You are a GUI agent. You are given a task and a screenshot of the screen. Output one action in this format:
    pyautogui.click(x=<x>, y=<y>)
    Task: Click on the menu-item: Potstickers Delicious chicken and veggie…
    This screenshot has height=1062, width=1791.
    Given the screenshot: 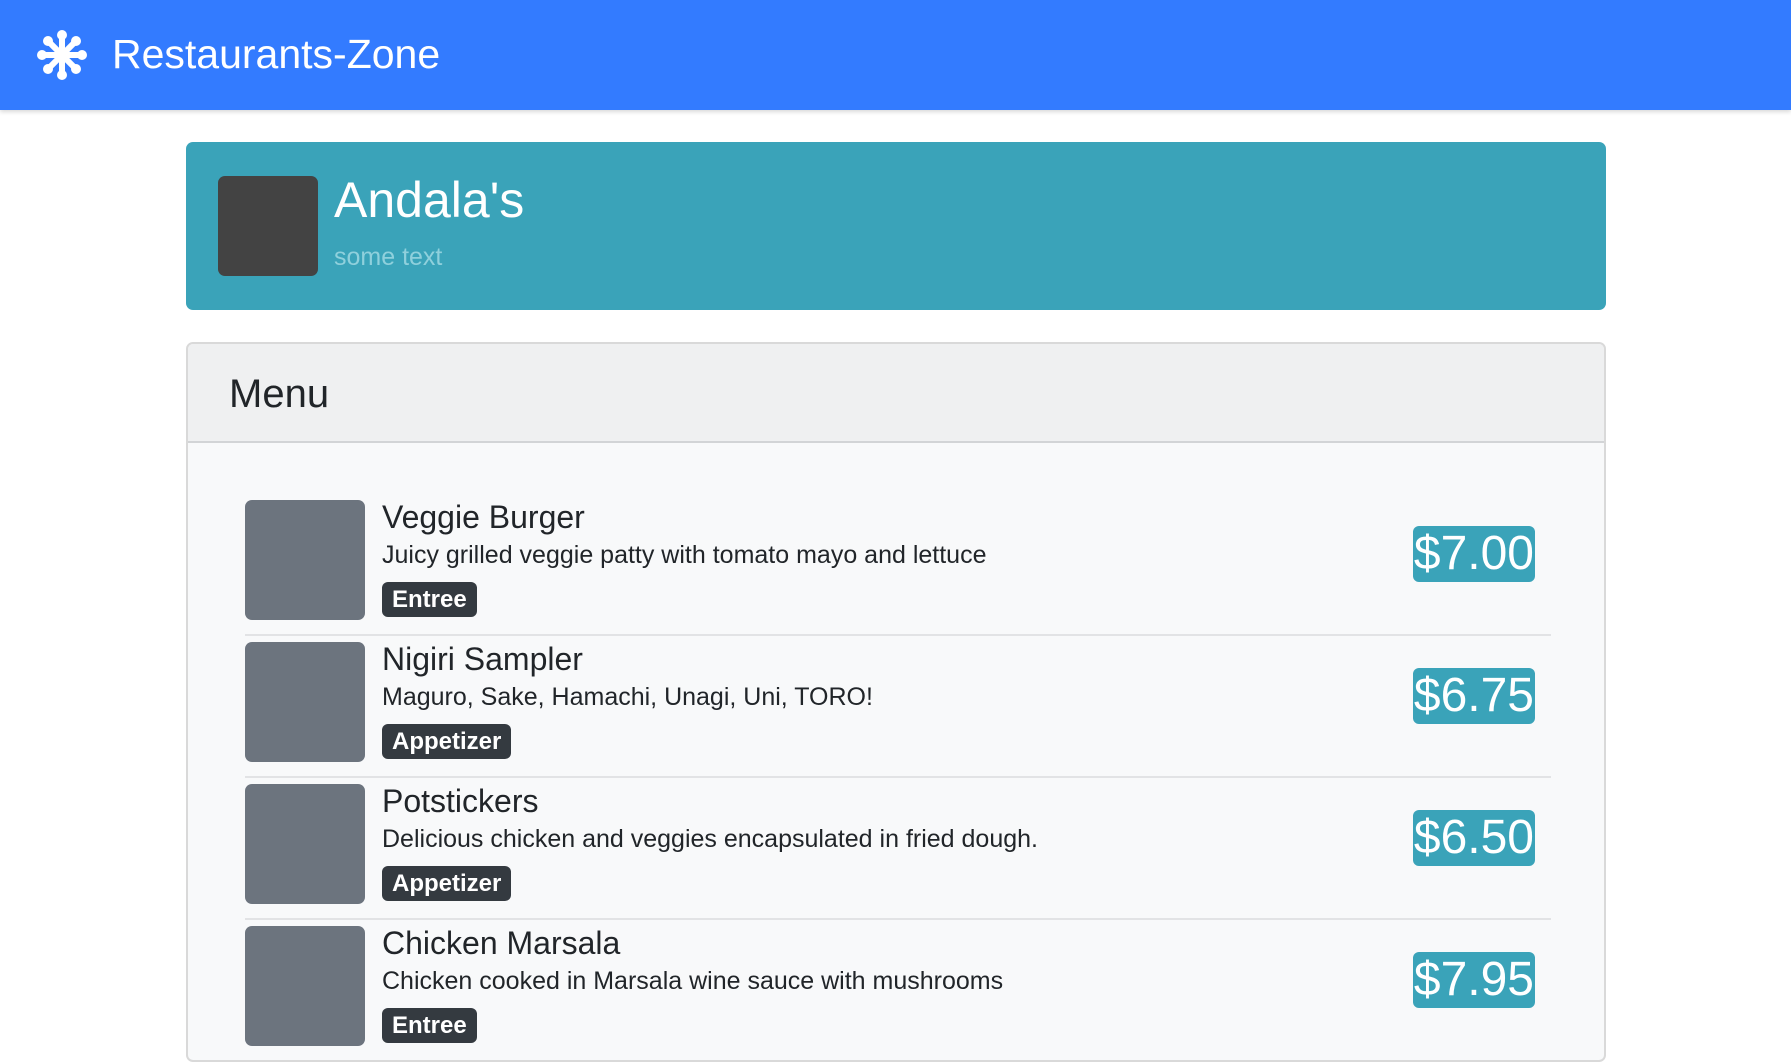 What is the action you would take?
    pyautogui.click(x=898, y=849)
    